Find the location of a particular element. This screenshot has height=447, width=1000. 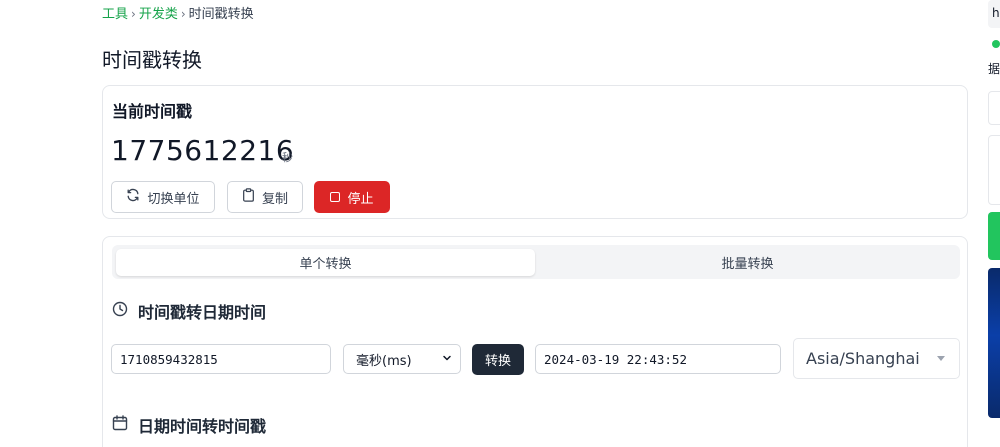

caret-down-icon is located at coordinates (941, 358).